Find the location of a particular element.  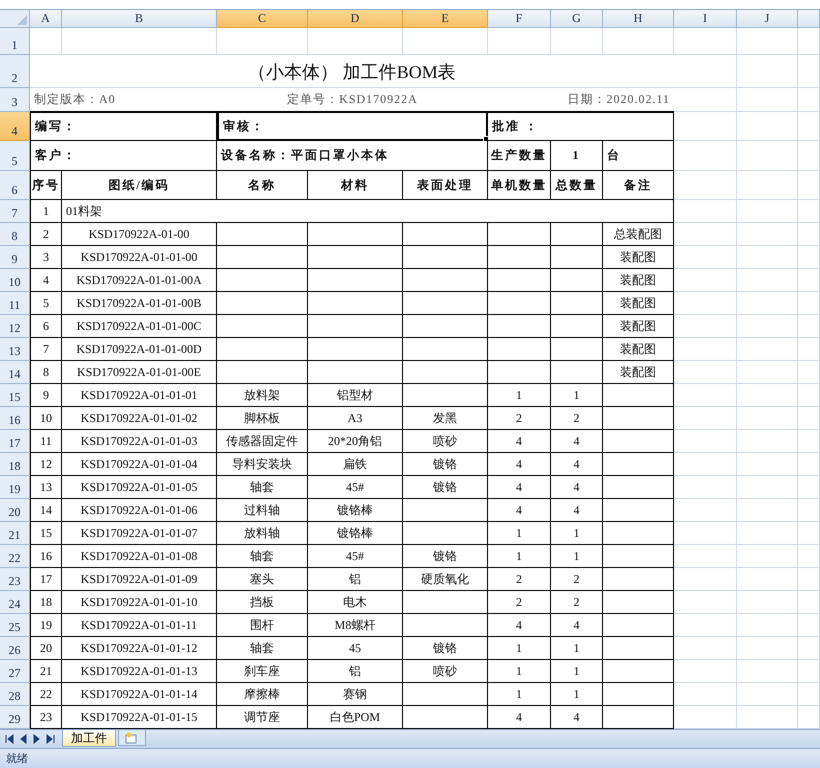

sheet-tab: 加工件 is located at coordinates (89, 738).